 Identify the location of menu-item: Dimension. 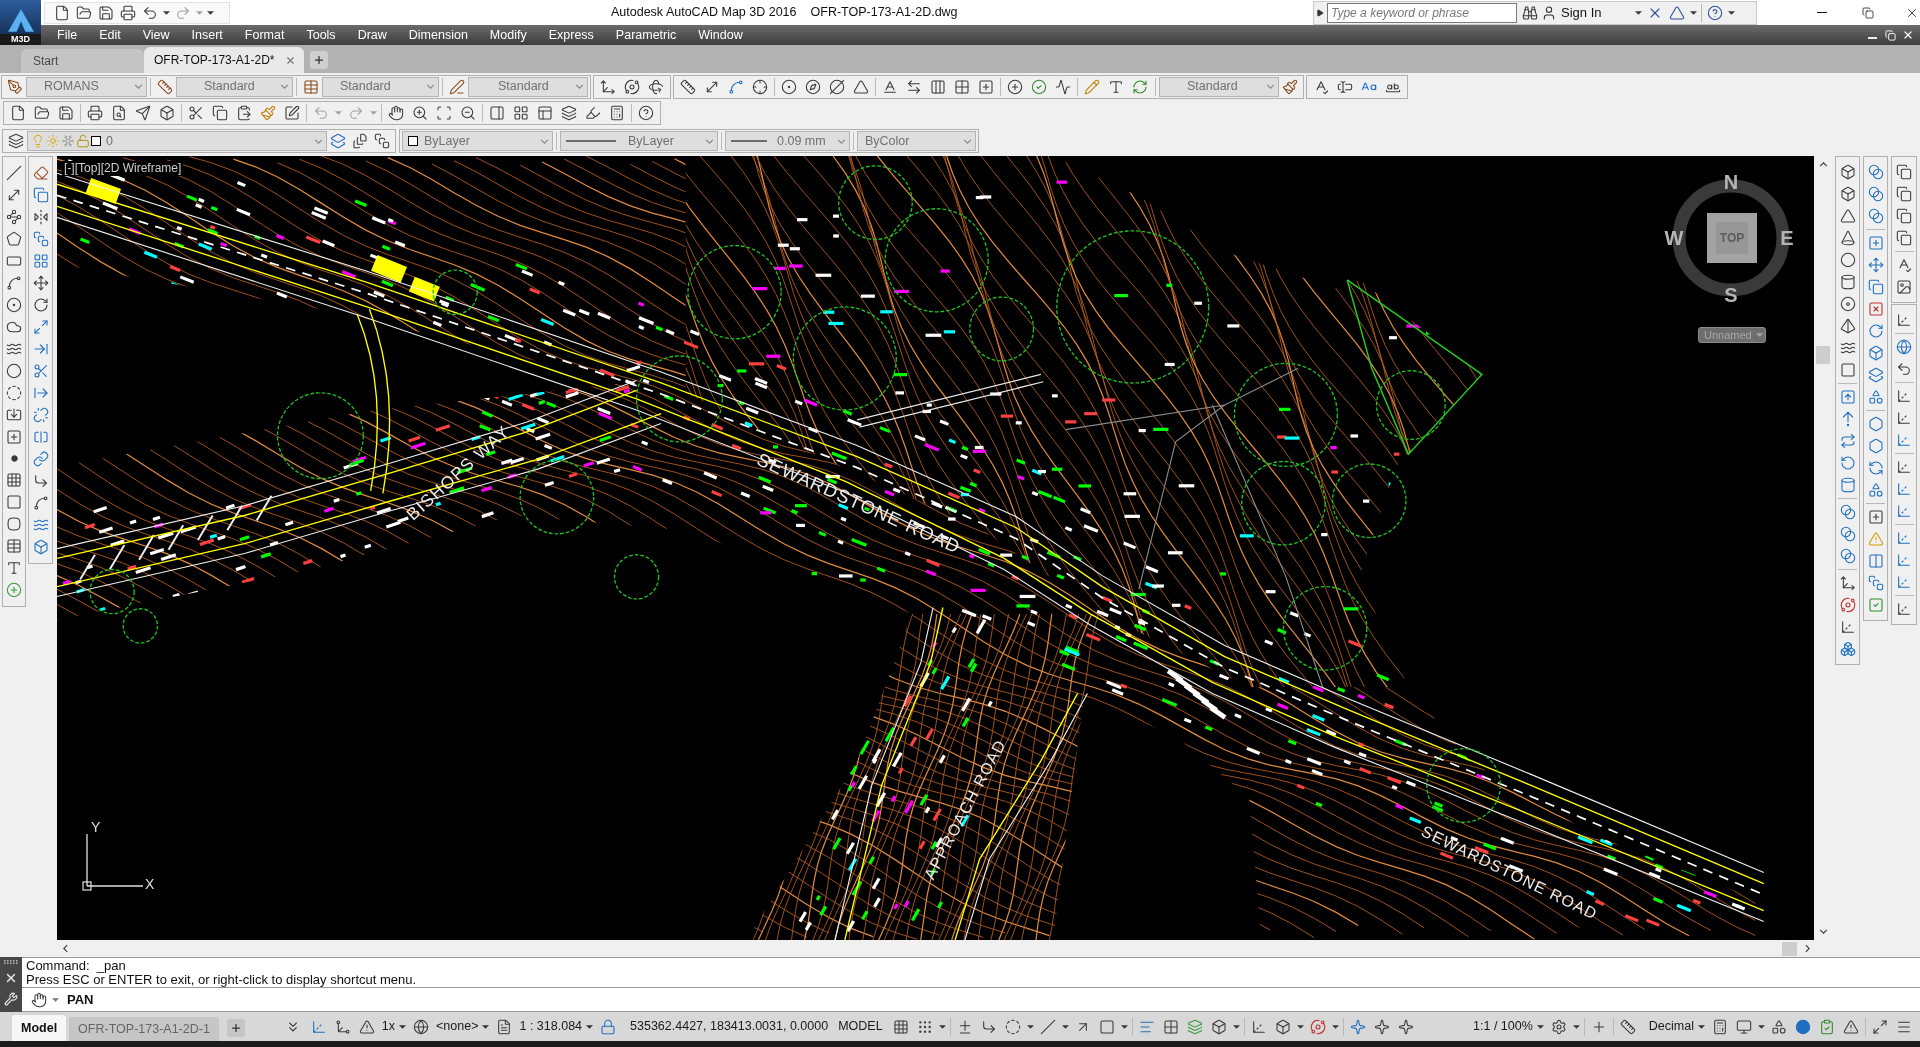
(438, 35).